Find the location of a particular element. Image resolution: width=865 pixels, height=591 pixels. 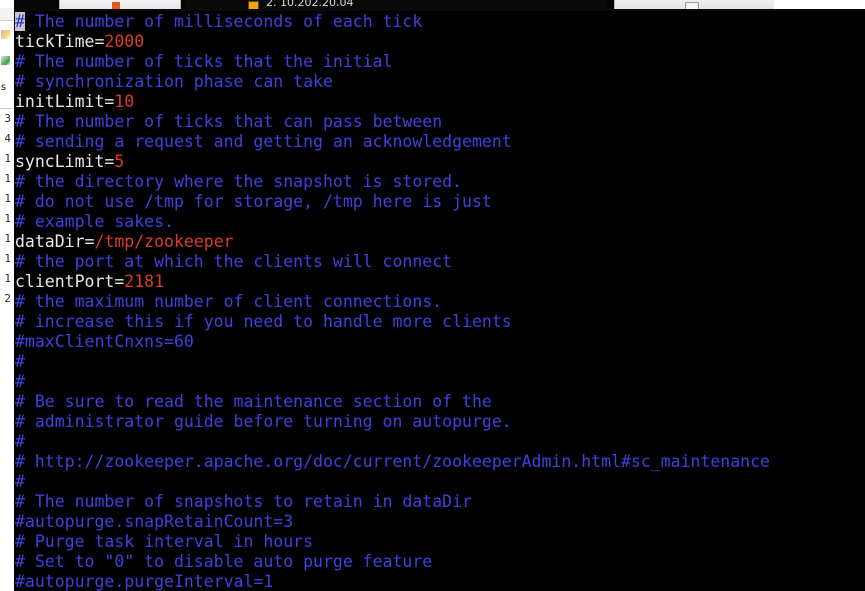

config-key: dataDir= is located at coordinates (55, 241).